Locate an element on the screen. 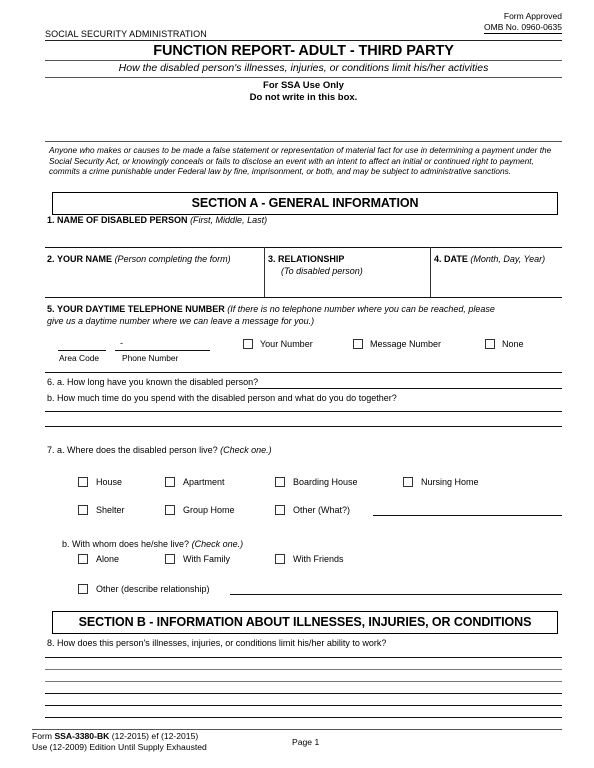 The image size is (594, 768). question-1-number: 1. is located at coordinates (51, 220).